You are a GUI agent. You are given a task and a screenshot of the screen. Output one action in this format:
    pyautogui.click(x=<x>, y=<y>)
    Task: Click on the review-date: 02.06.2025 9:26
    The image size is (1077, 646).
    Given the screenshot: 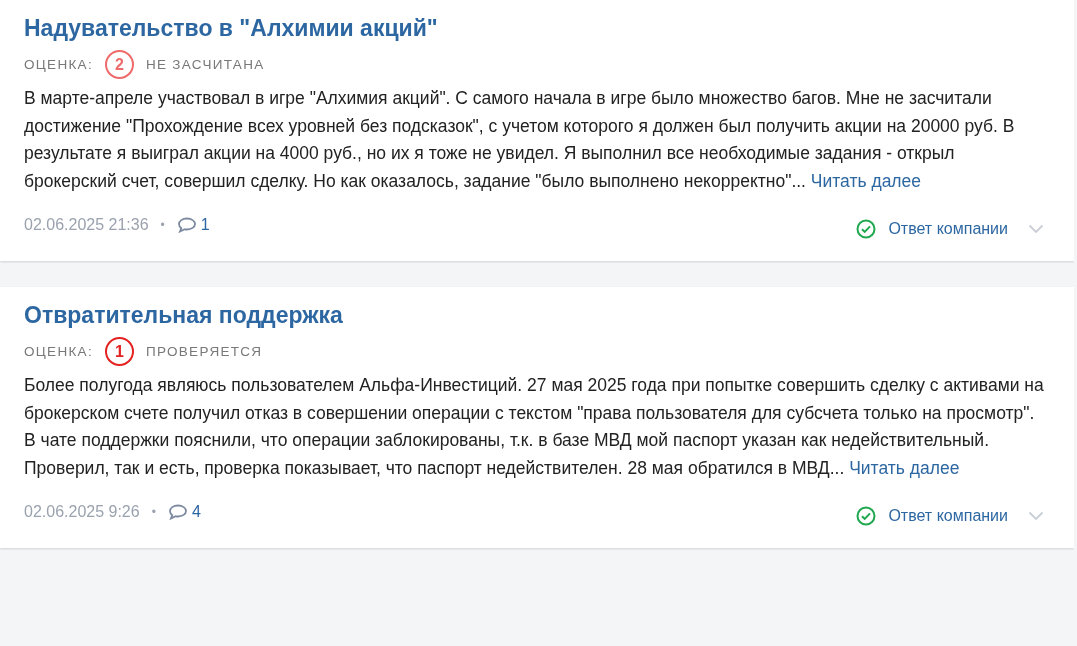 What is the action you would take?
    pyautogui.click(x=82, y=512)
    